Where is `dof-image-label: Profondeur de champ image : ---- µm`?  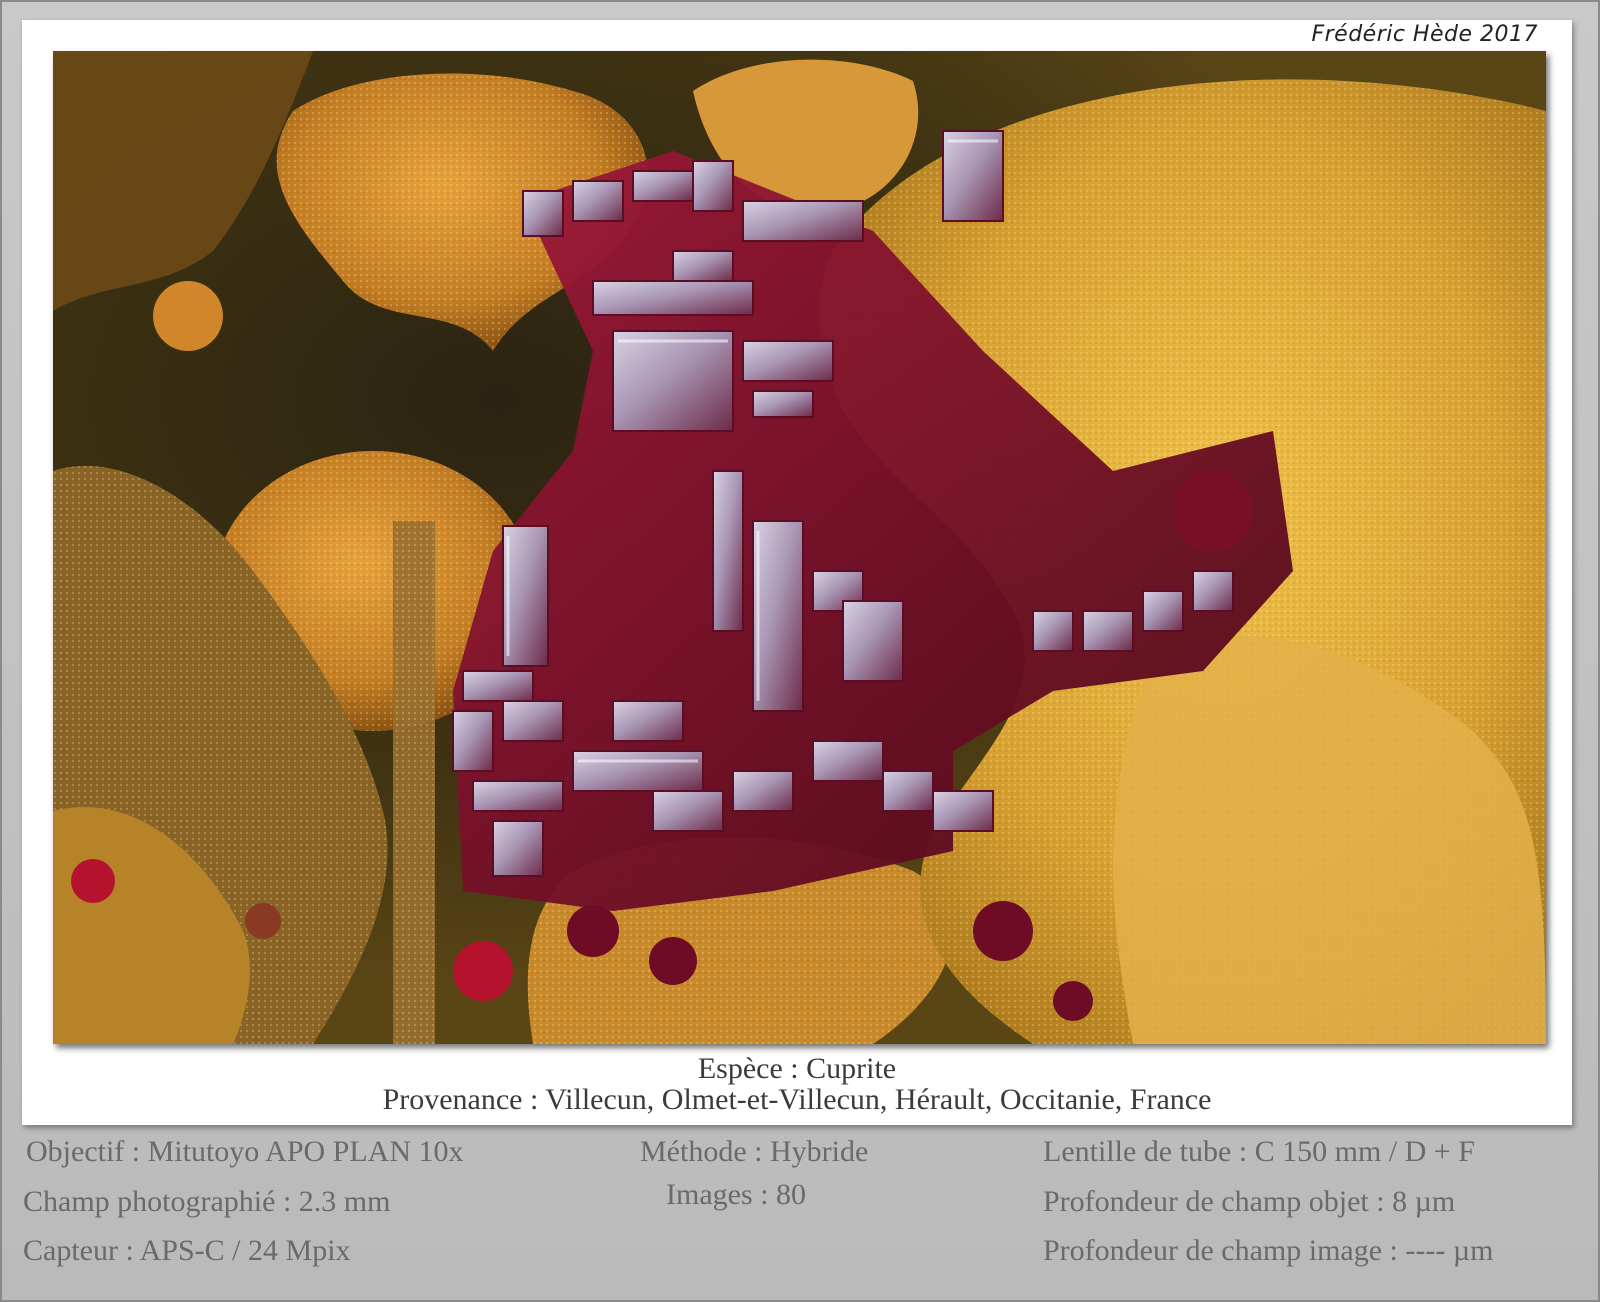
dof-image-label: Profondeur de champ image : ---- µm is located at coordinates (1268, 1250).